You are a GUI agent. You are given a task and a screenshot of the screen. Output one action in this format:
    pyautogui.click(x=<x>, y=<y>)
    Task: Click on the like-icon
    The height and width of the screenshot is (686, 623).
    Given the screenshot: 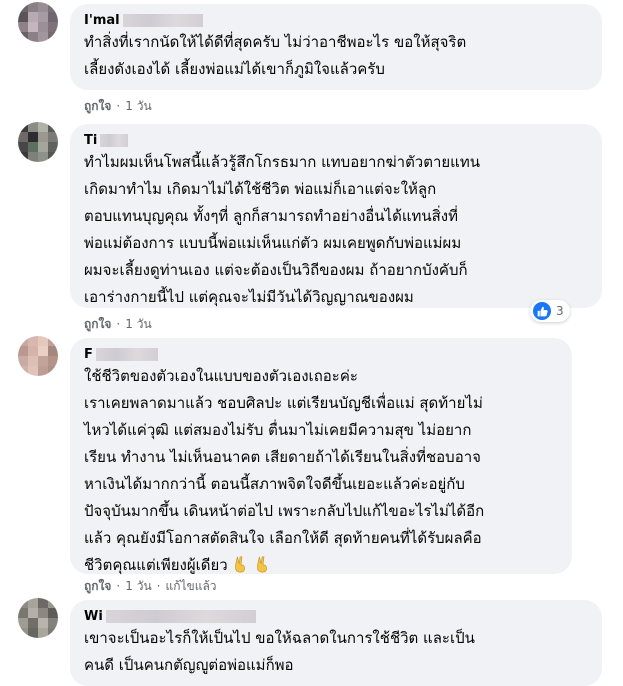 What is the action you would take?
    pyautogui.click(x=542, y=311)
    